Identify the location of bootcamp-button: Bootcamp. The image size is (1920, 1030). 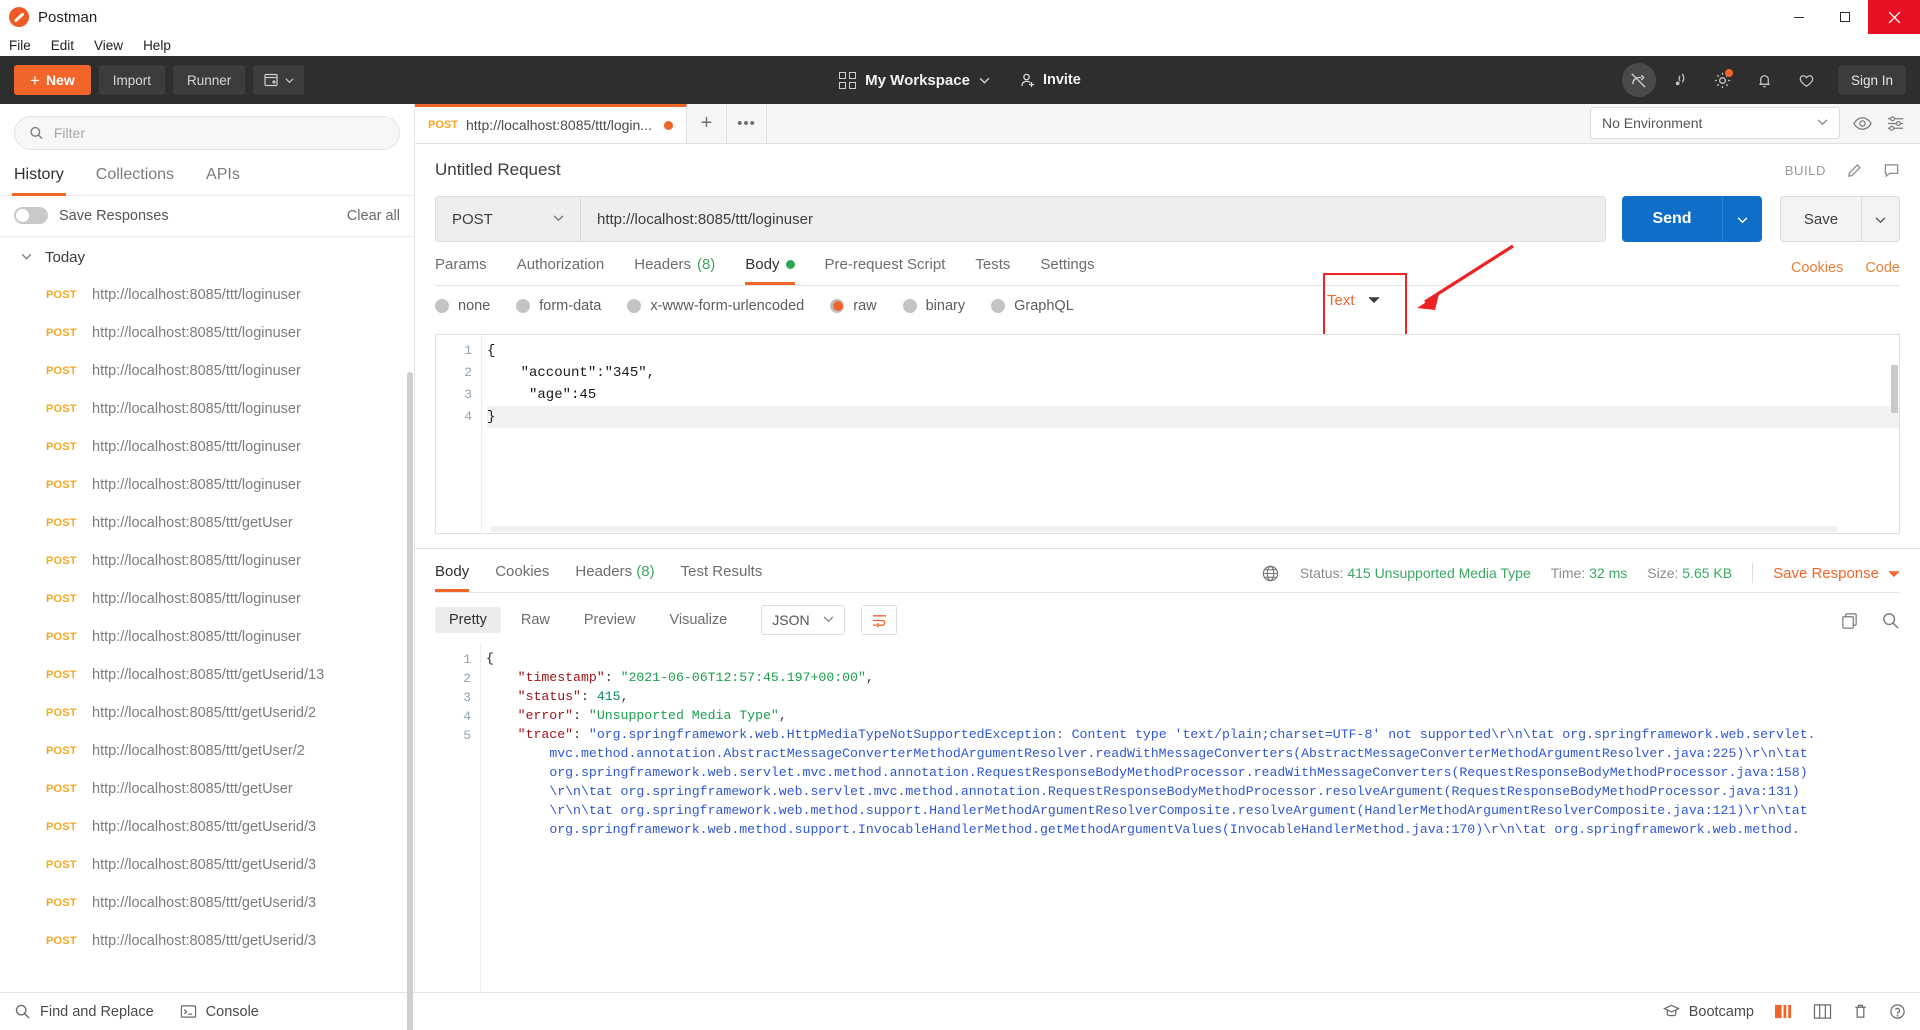
(1708, 1011).